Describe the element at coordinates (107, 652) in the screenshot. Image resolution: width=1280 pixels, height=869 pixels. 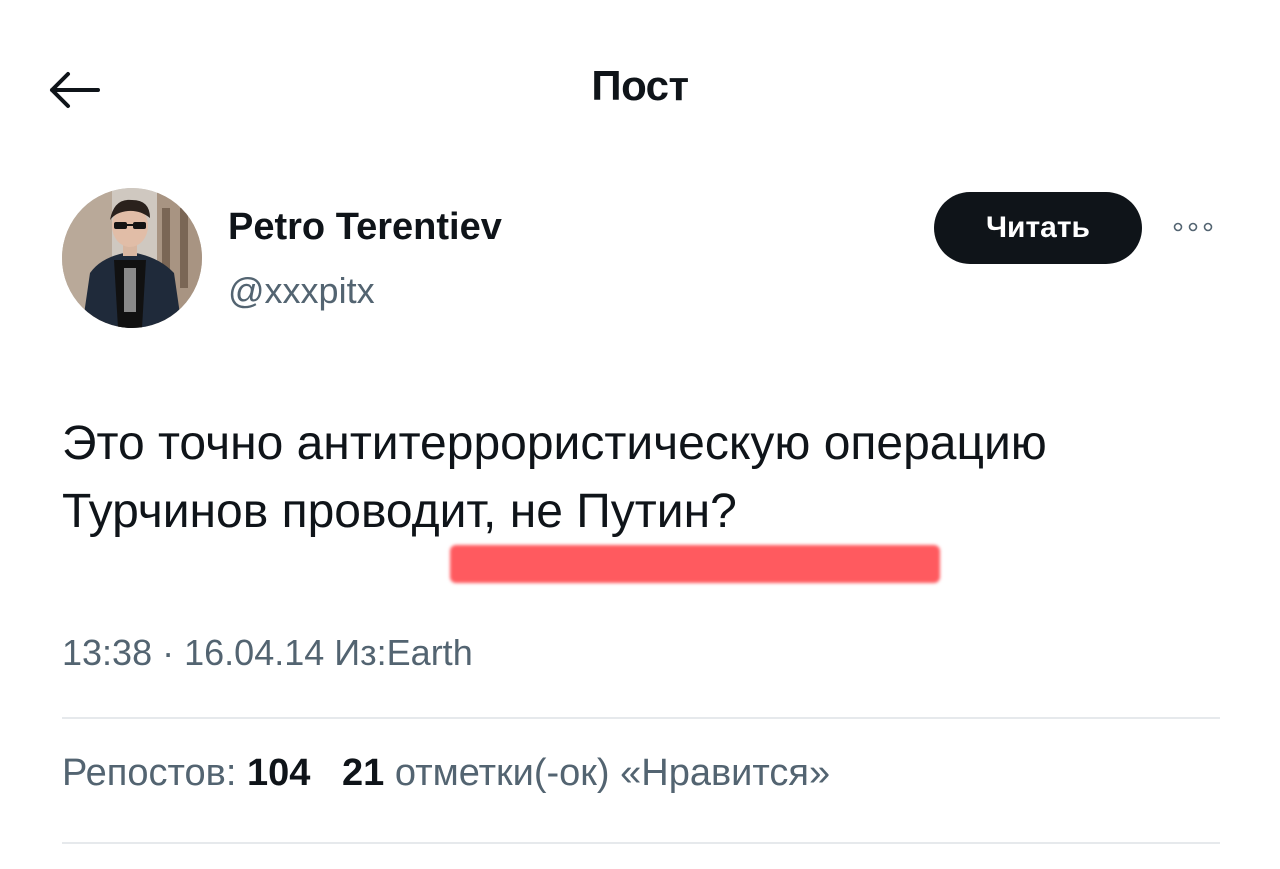
I see `tweet-time: 13:38` at that location.